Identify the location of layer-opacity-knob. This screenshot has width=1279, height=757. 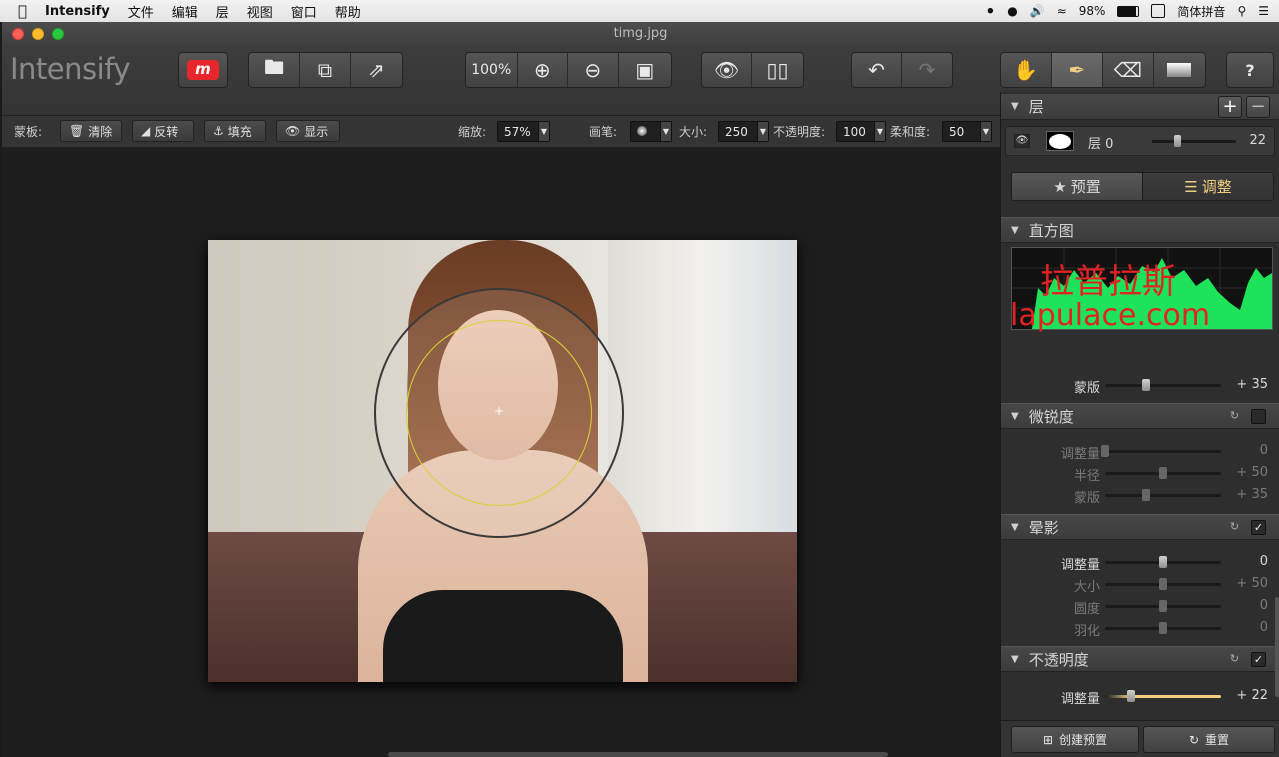
(1178, 141).